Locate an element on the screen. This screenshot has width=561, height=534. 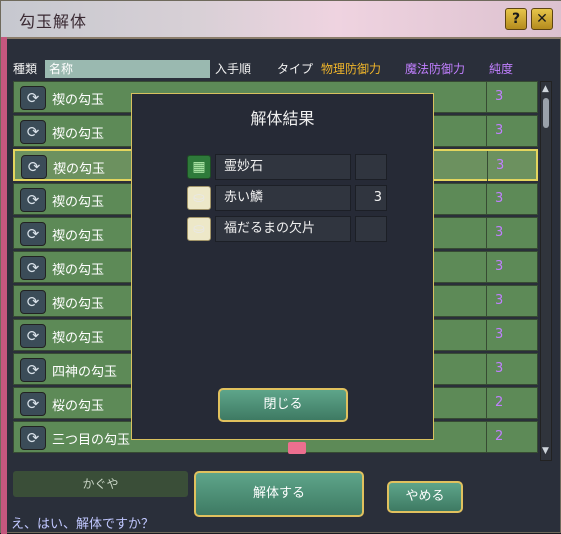
item-name: 四神の勾玉 is located at coordinates (85, 372).